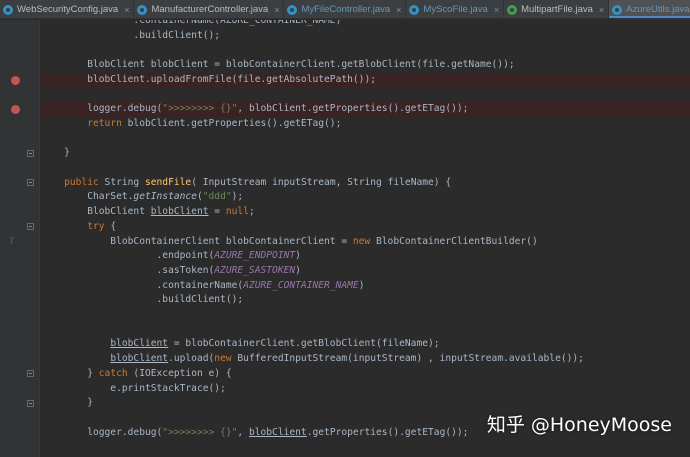 The height and width of the screenshot is (457, 690). Describe the element at coordinates (102, 432) in the screenshot. I see `code-token: logger.debug(` at that location.